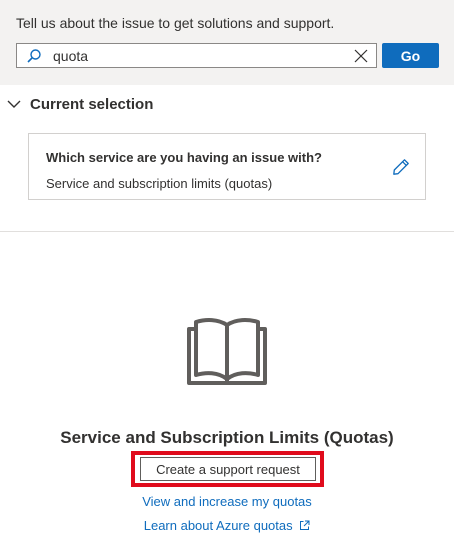 This screenshot has height=550, width=454. I want to click on divider, so click(227, 231).